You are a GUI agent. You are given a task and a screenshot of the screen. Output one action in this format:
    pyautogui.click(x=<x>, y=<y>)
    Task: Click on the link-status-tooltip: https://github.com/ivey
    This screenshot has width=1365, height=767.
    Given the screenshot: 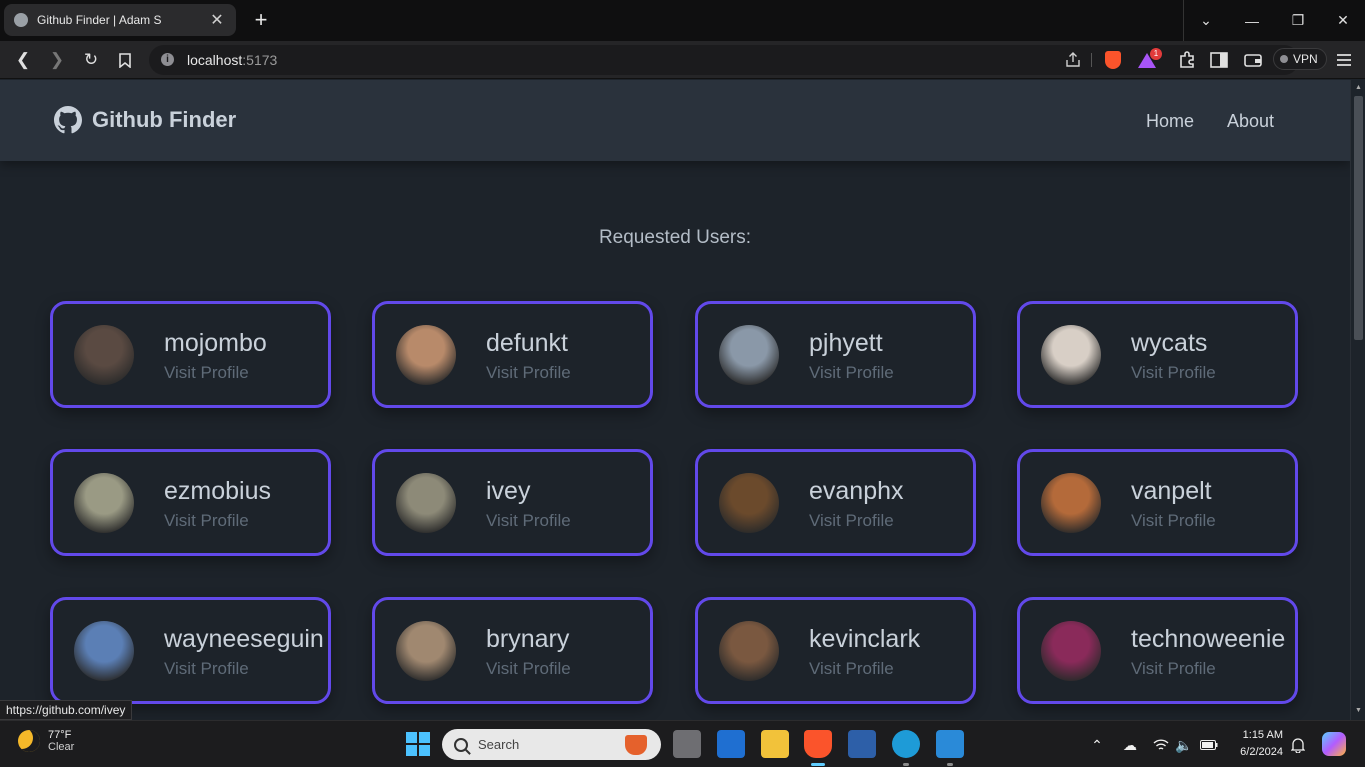 What is the action you would take?
    pyautogui.click(x=66, y=710)
    